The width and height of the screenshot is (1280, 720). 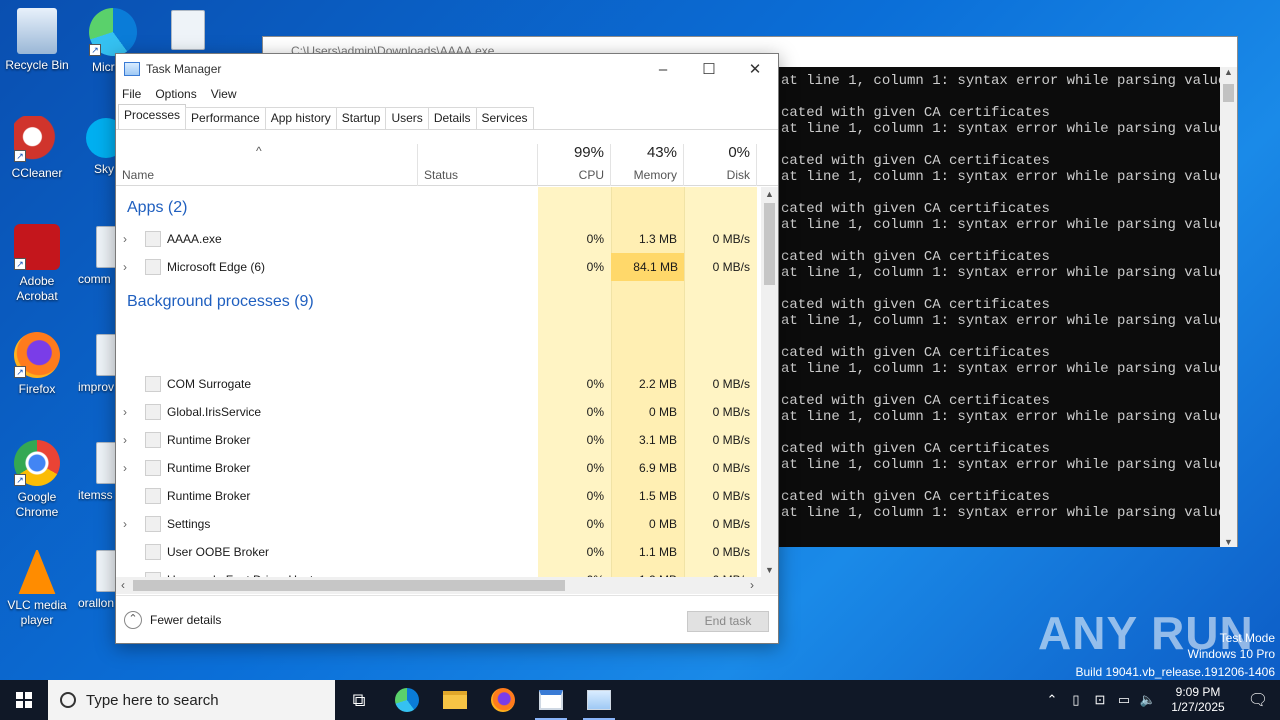 What do you see at coordinates (657, 239) in the screenshot?
I see `process-memory: 1.3 MB` at bounding box center [657, 239].